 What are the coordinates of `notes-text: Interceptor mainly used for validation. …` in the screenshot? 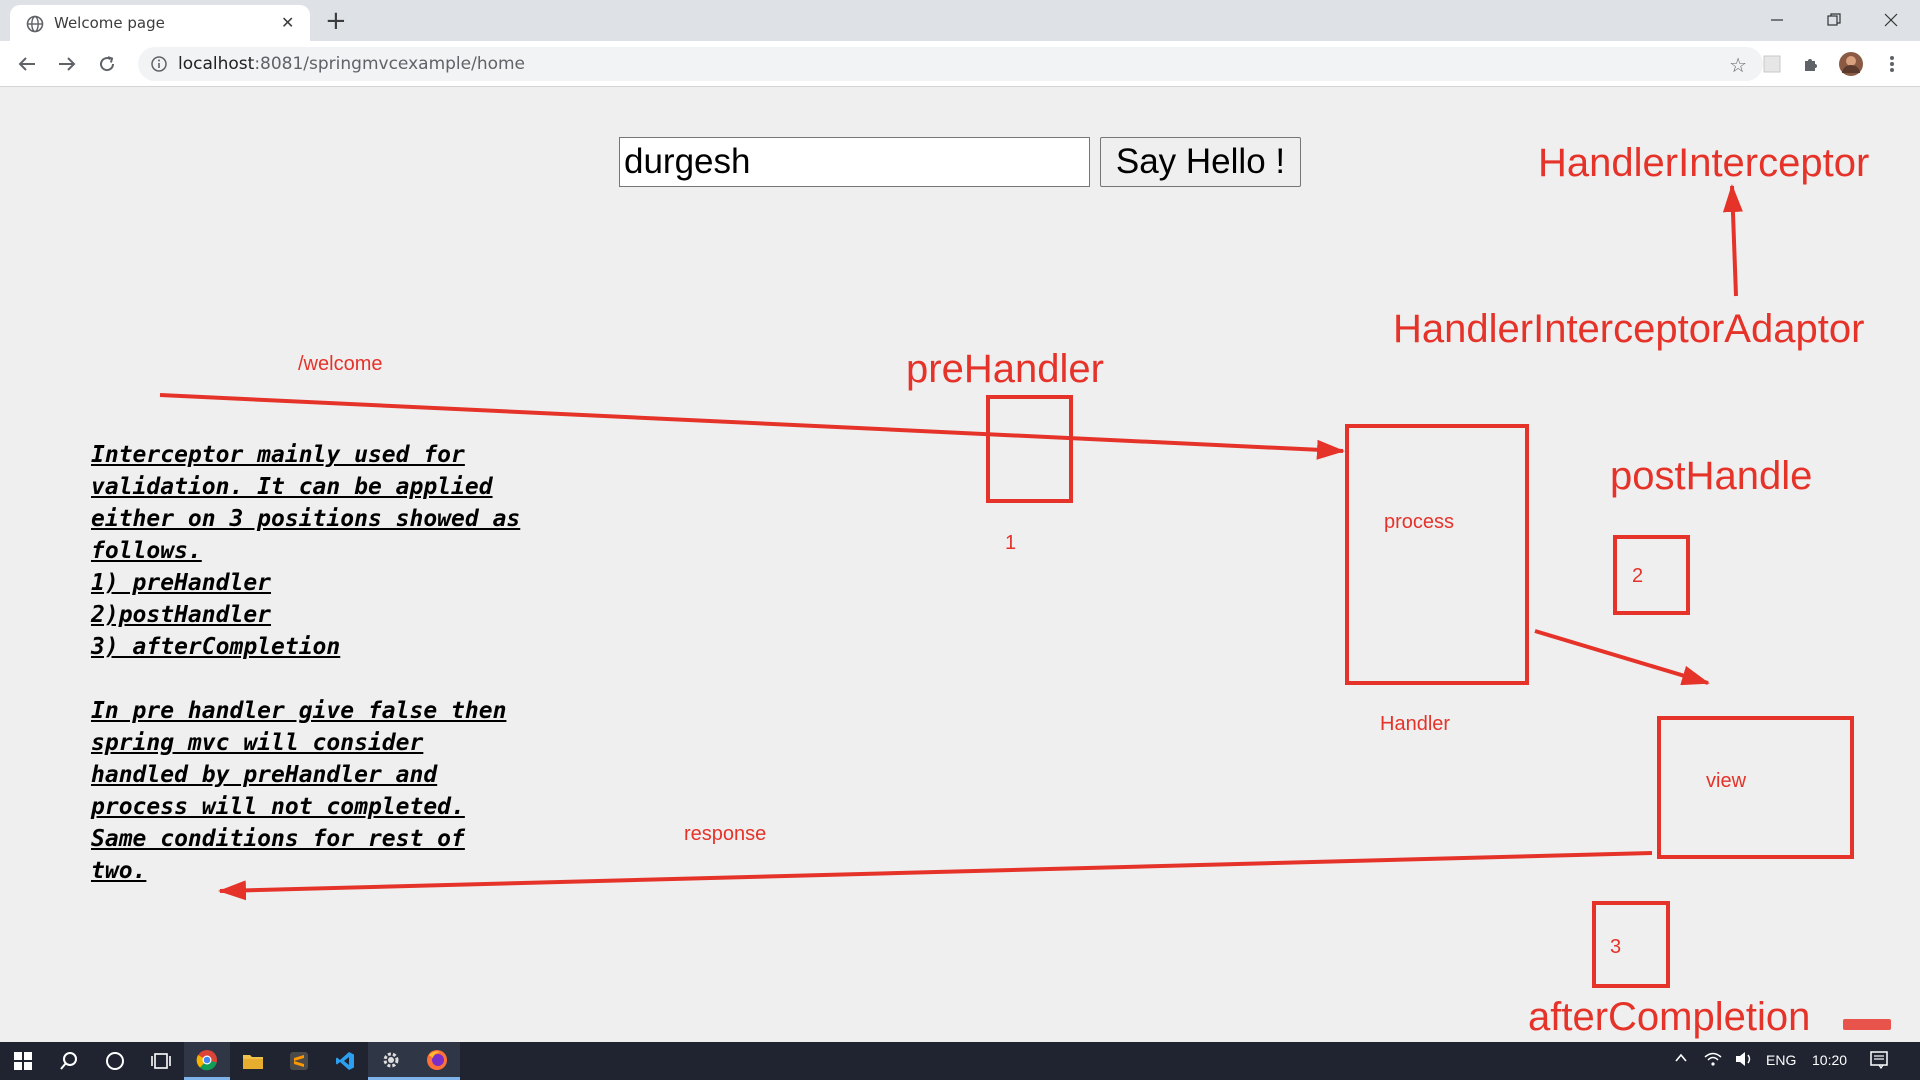 It's located at (341, 663).